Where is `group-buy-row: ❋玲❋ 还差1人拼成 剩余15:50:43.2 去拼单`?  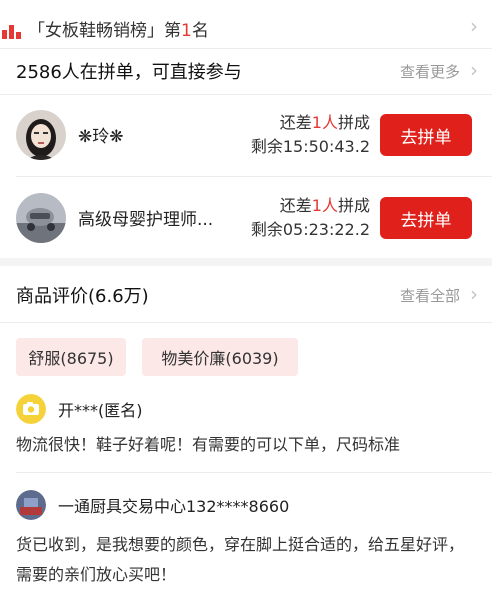 group-buy-row: ❋玲❋ 还差1人拼成 剩余15:50:43.2 去拼单 is located at coordinates (246, 135).